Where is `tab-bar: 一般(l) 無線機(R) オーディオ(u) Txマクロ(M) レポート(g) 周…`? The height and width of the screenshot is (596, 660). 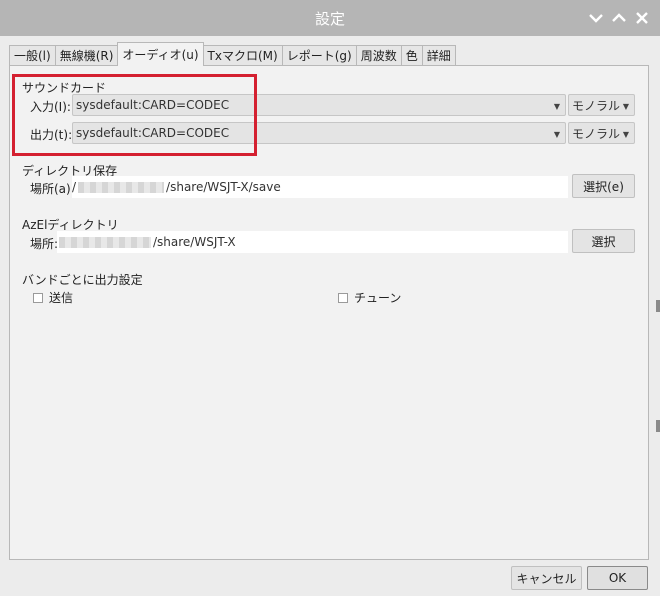 tab-bar: 一般(l) 無線機(R) オーディオ(u) Txマクロ(M) レポート(g) 周… is located at coordinates (232, 54).